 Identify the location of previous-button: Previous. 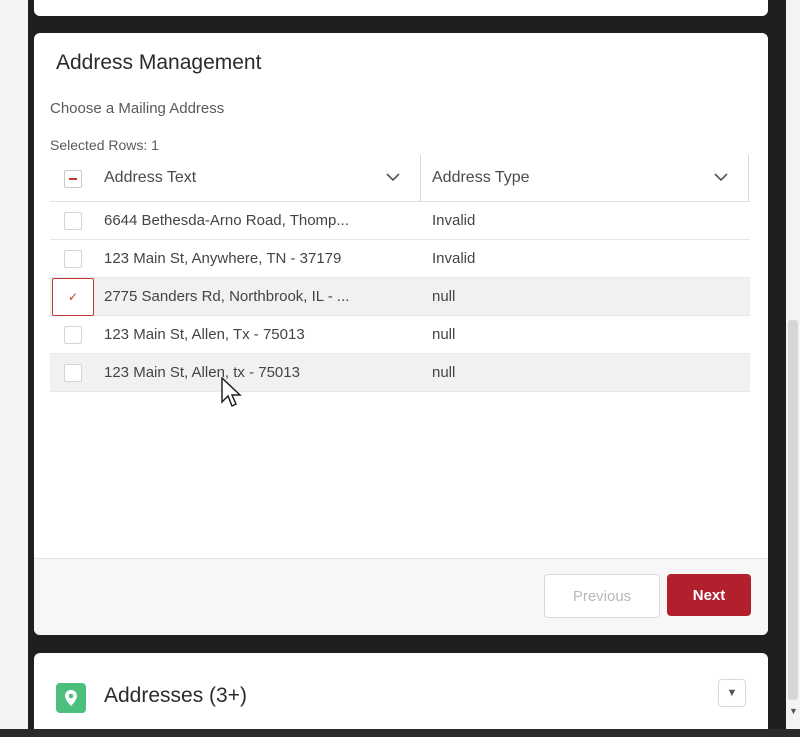
(602, 596).